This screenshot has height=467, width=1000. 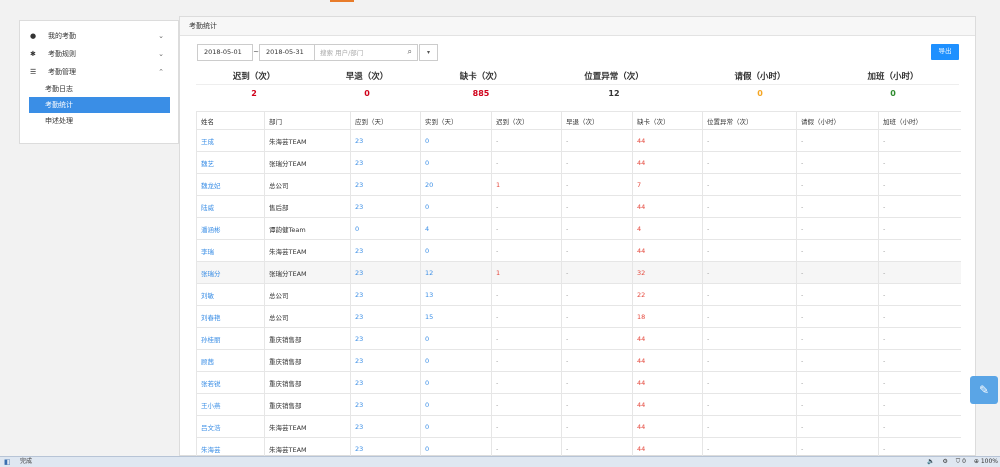 What do you see at coordinates (99, 121) in the screenshot?
I see `sidebar-subitem-appeal-handling: 申述处理` at bounding box center [99, 121].